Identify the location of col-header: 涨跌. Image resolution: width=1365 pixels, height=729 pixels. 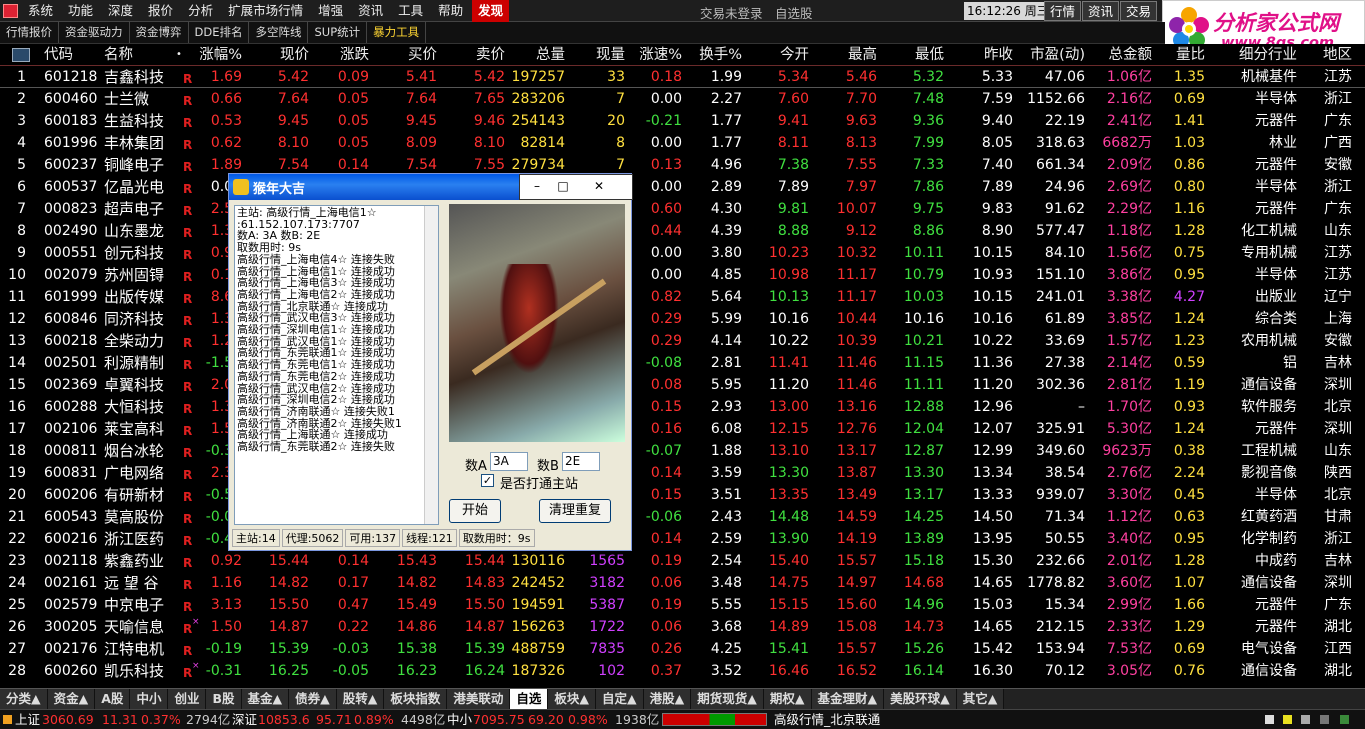
(354, 55).